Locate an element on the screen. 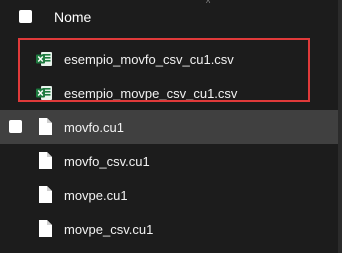 The width and height of the screenshot is (342, 253). column-header: Nome ^ is located at coordinates (171, 17).